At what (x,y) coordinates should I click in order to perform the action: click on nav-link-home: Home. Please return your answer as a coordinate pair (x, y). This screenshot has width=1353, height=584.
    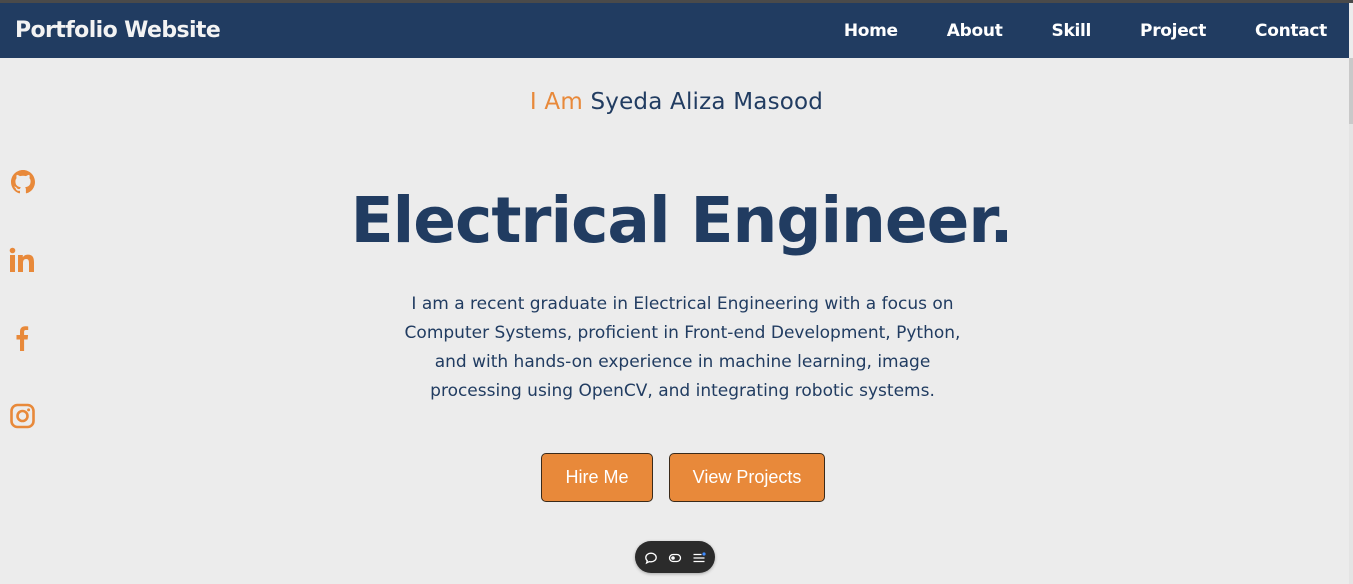
    Looking at the image, I should click on (871, 31).